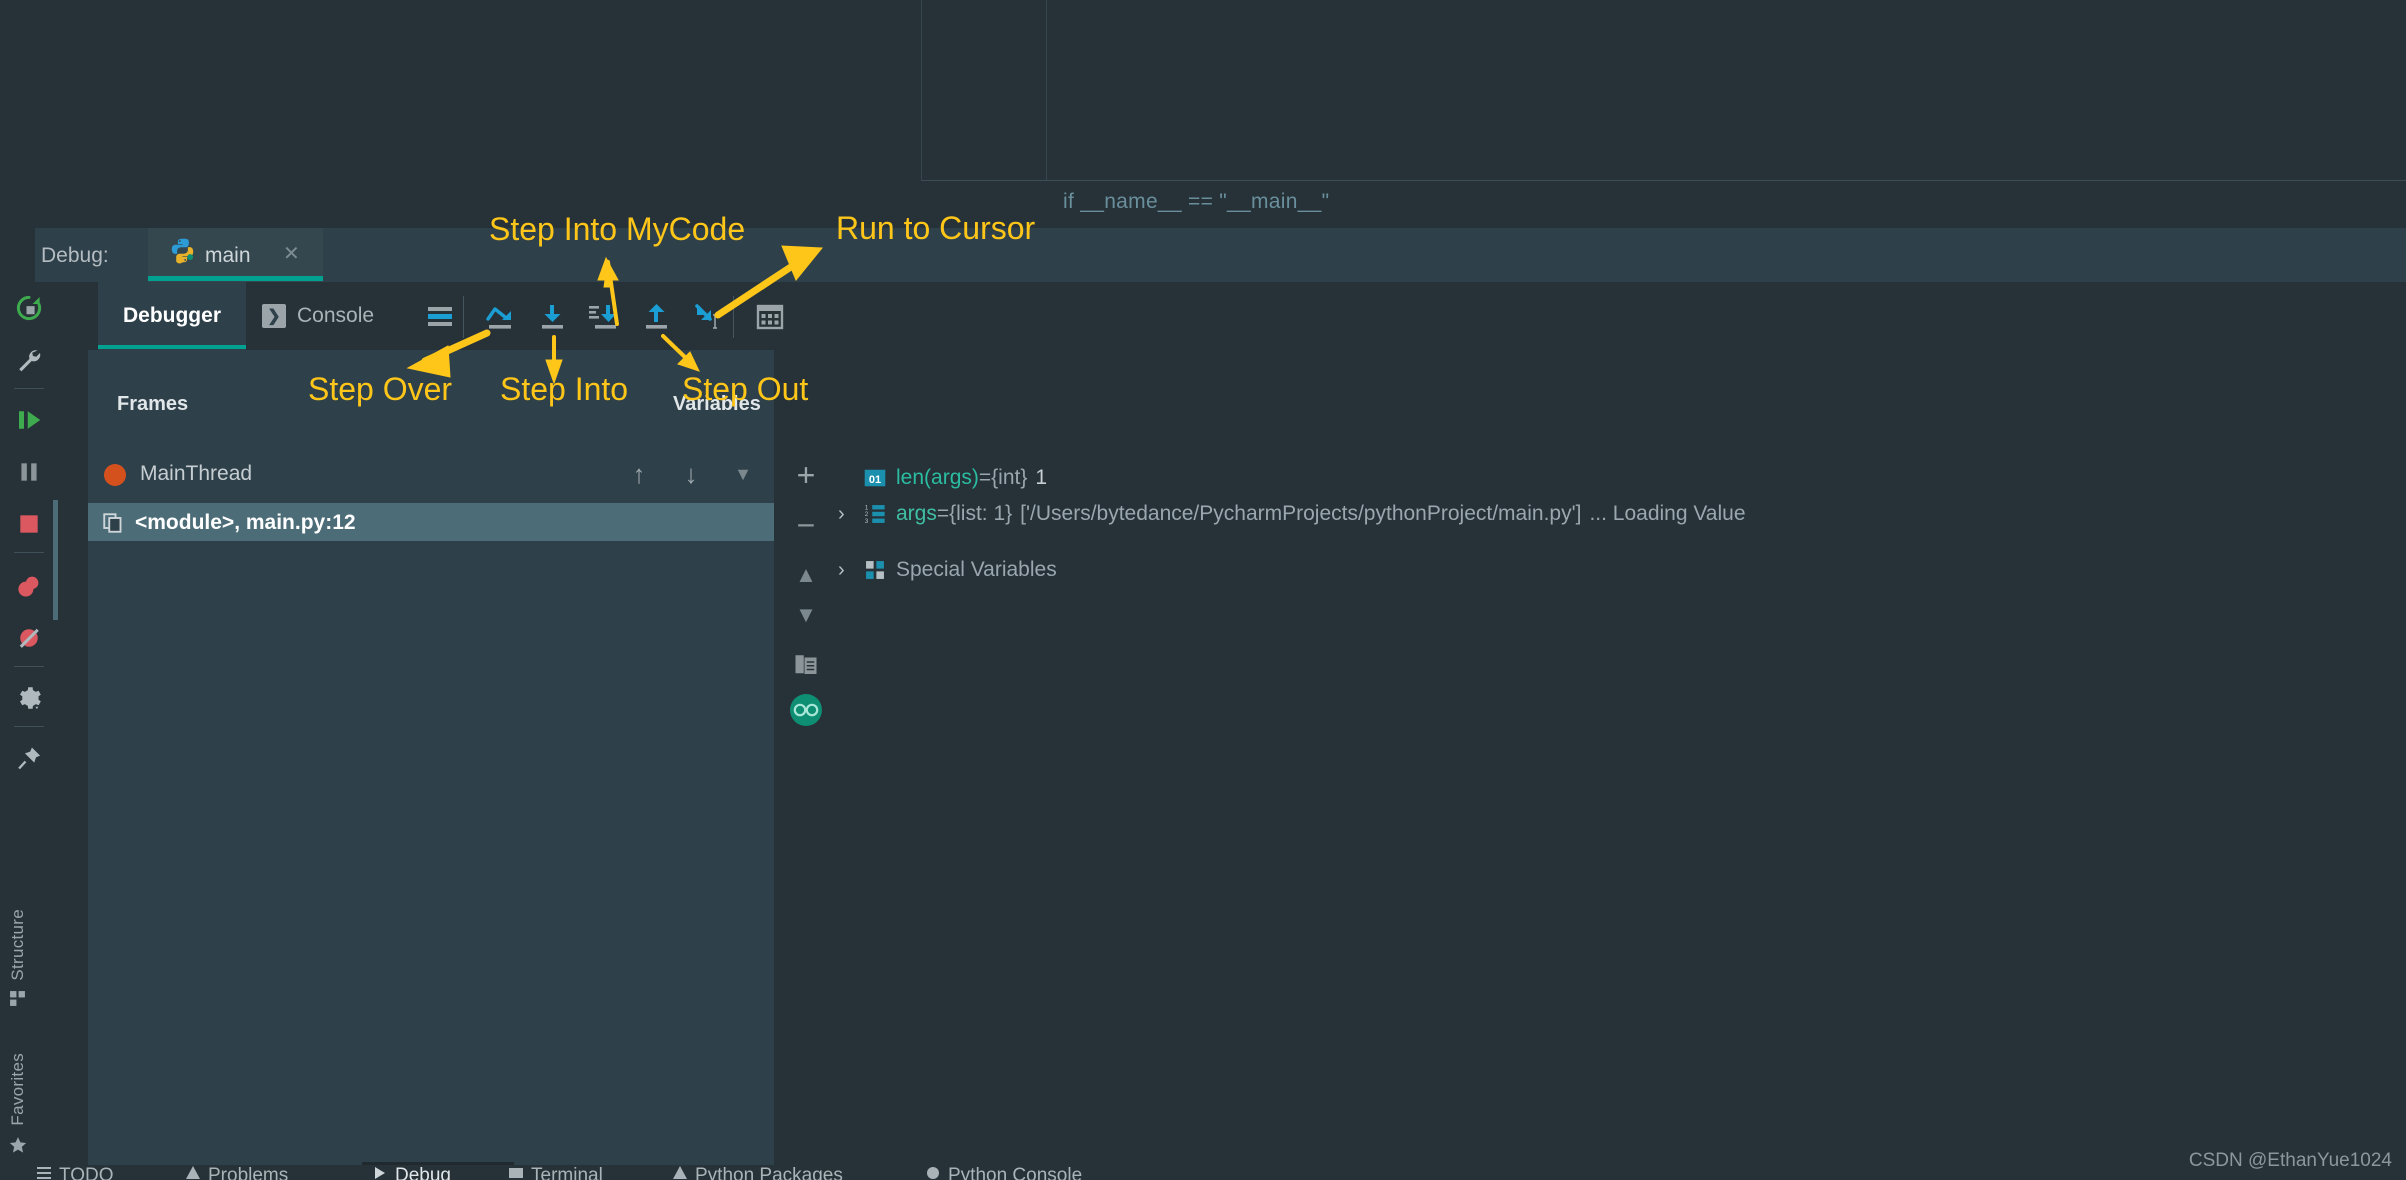 The image size is (2406, 1180). Describe the element at coordinates (193, 1172) in the screenshot. I see `problems-icon` at that location.